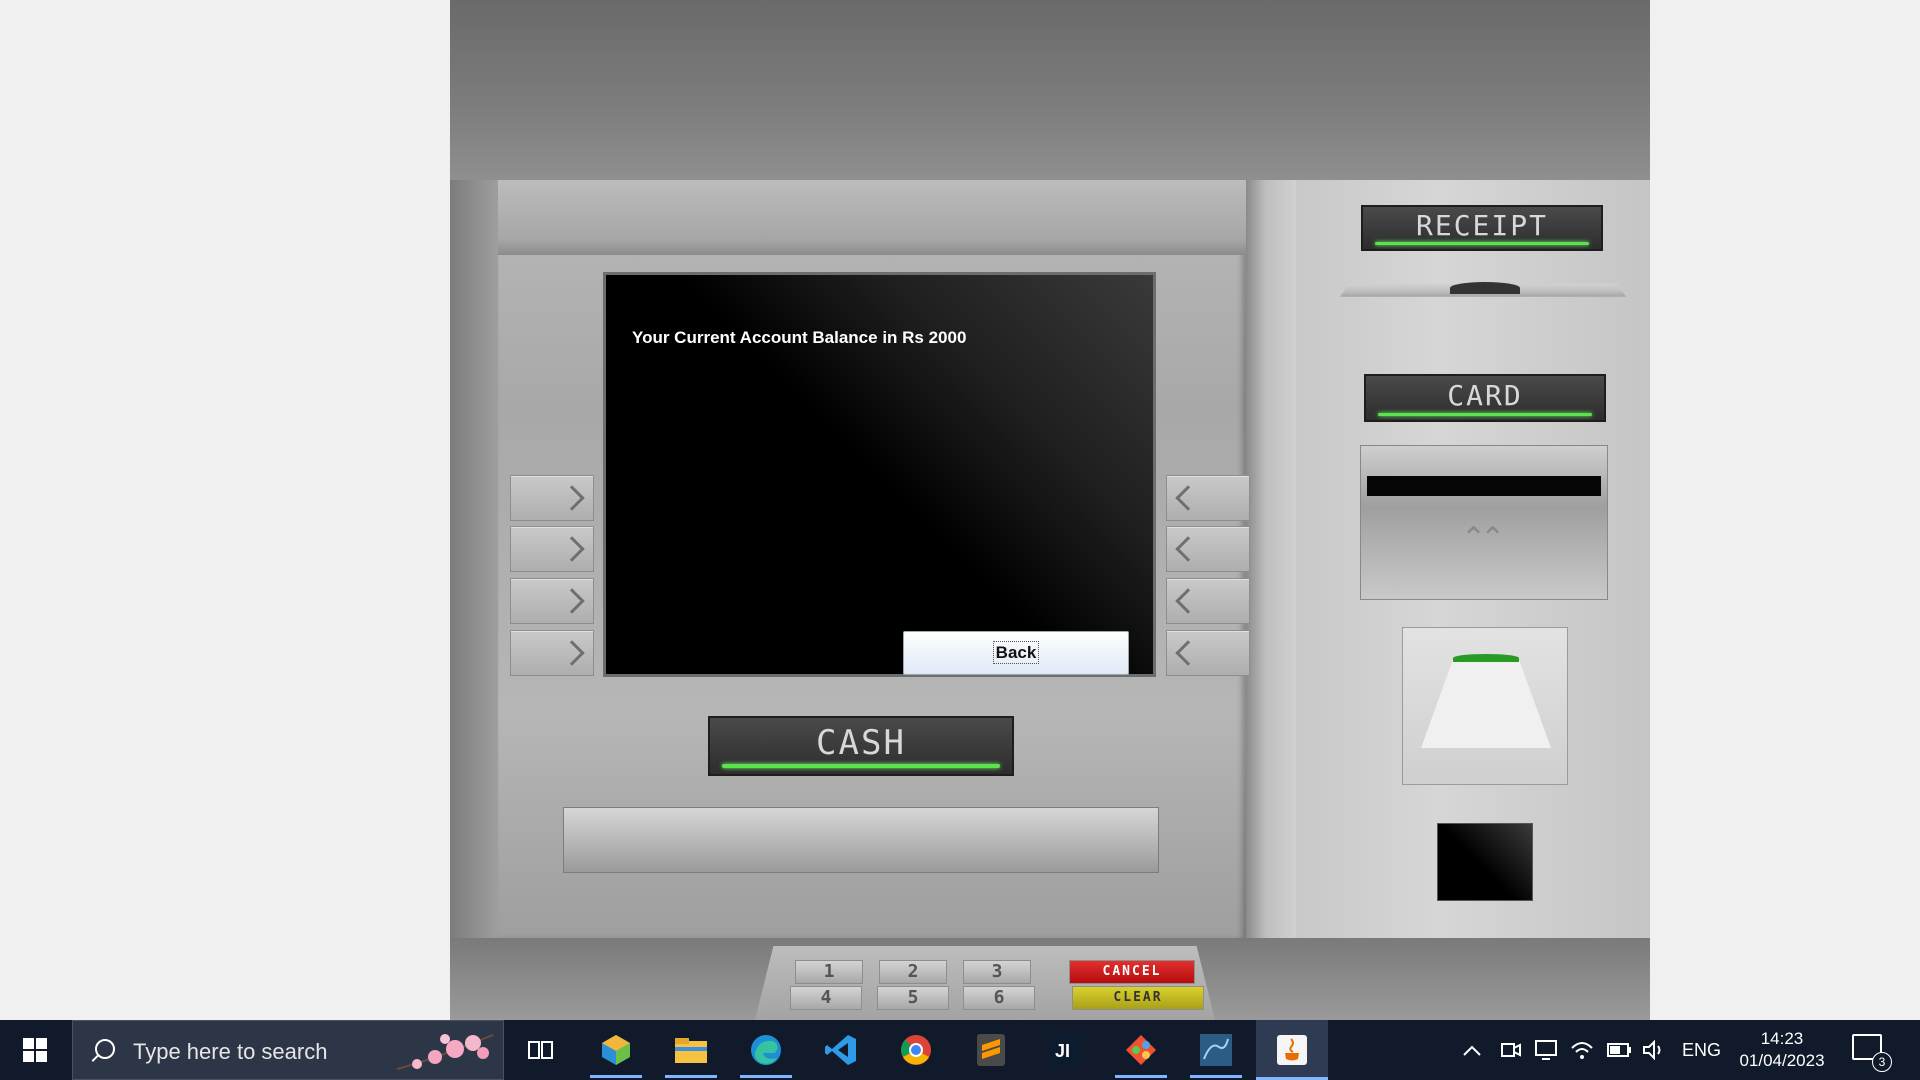 The image size is (1920, 1080). What do you see at coordinates (861, 743) in the screenshot?
I see `cash-label-text: CASH` at bounding box center [861, 743].